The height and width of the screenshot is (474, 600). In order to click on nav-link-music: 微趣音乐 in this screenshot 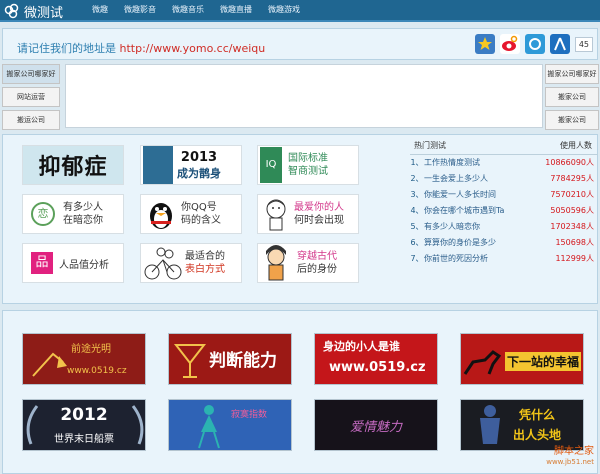, I will do `click(188, 10)`.